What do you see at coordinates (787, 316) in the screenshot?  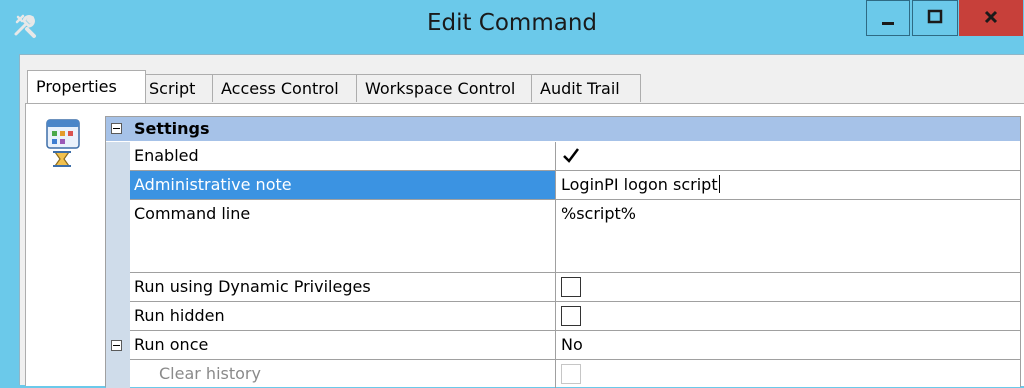 I see `property-value-run-hidden` at bounding box center [787, 316].